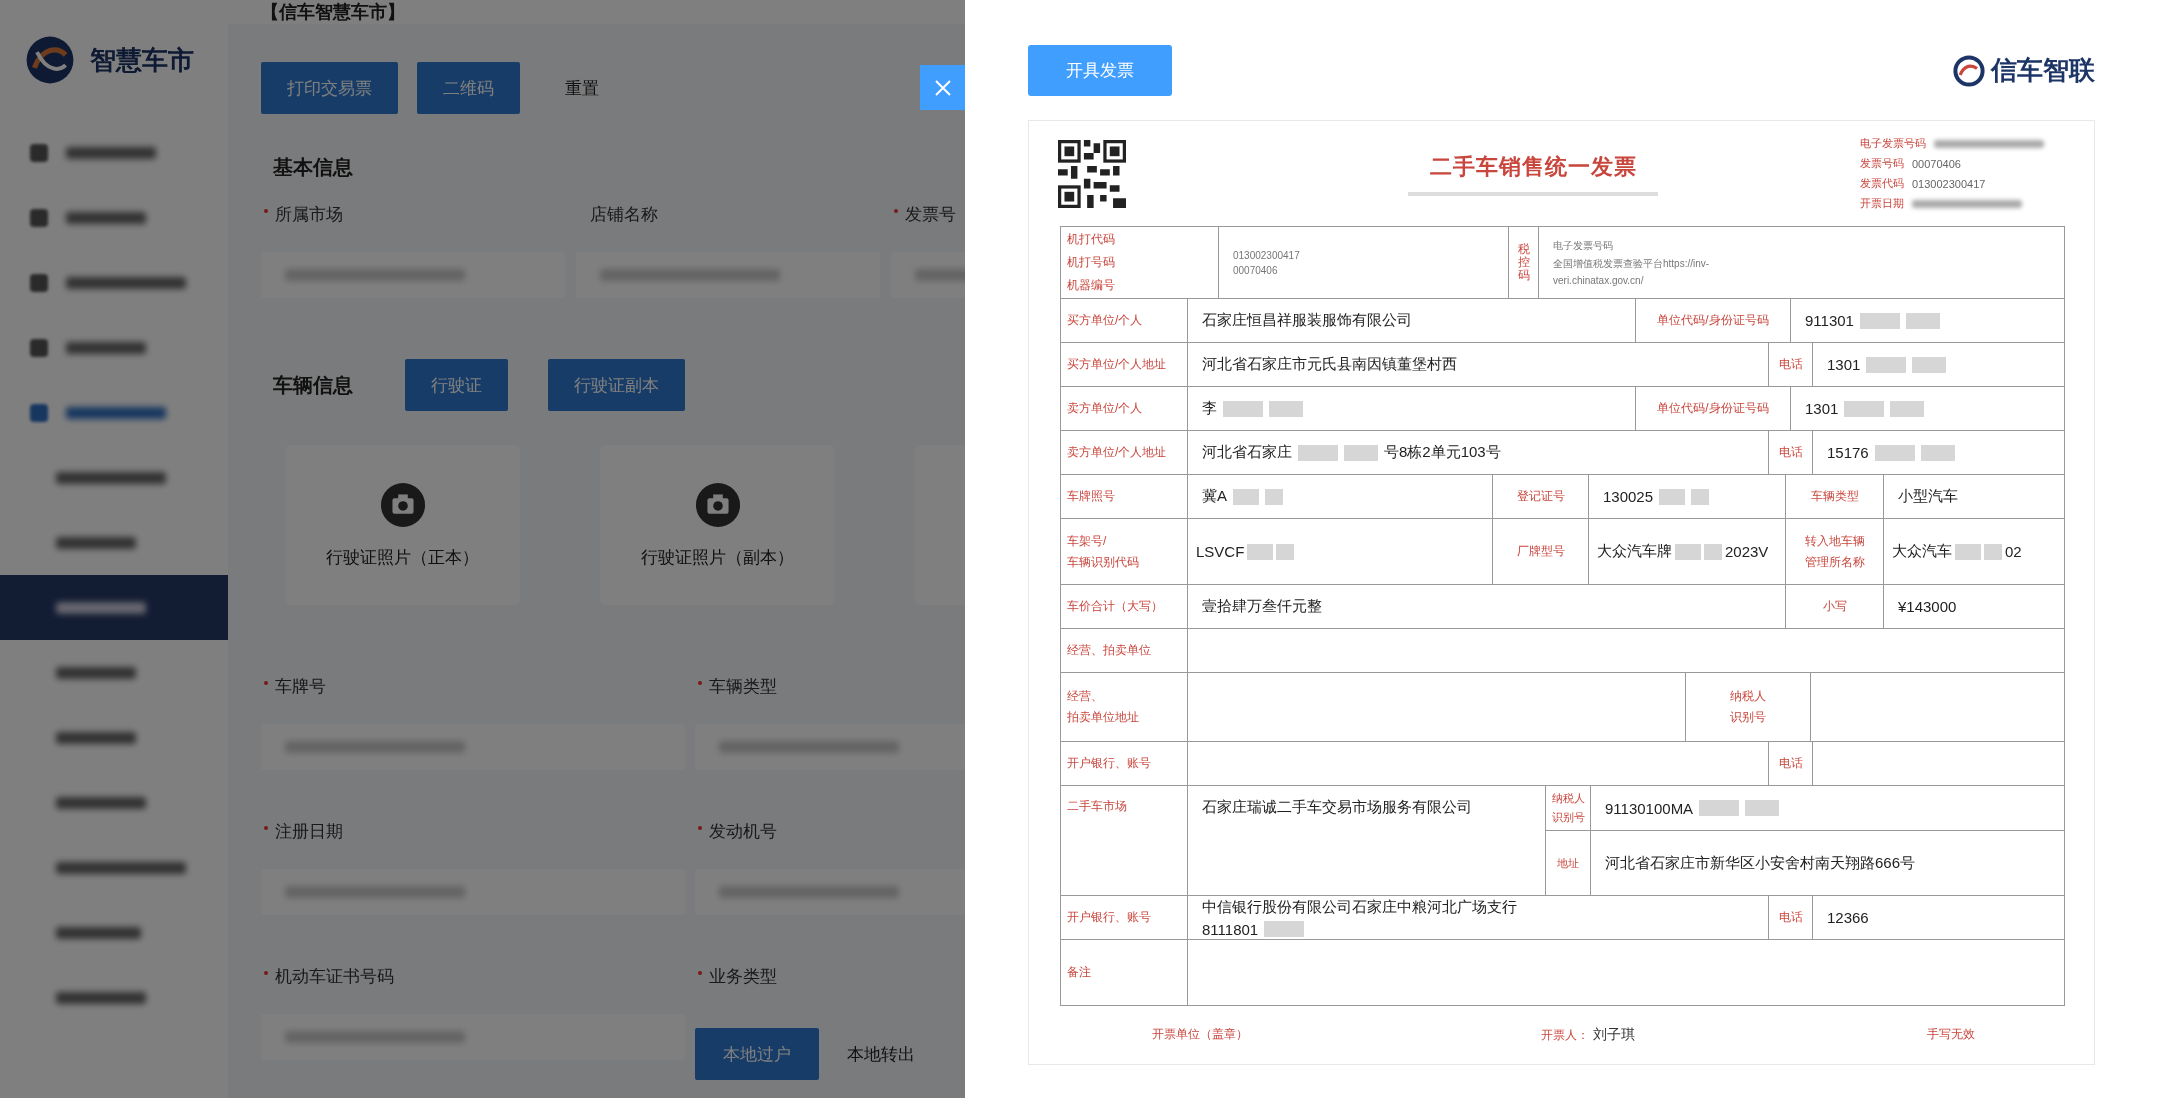  Describe the element at coordinates (1834, 606) in the screenshot. I see `field-label: 小写` at that location.